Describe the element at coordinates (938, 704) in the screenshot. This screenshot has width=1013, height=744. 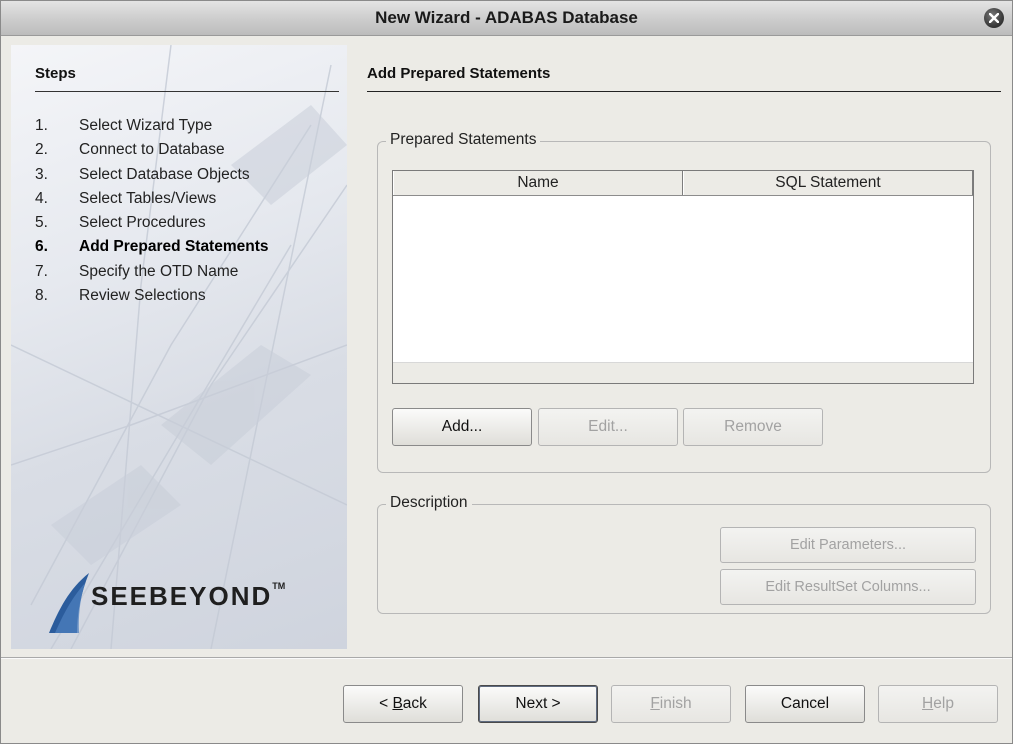
I see `help-button: Help` at that location.